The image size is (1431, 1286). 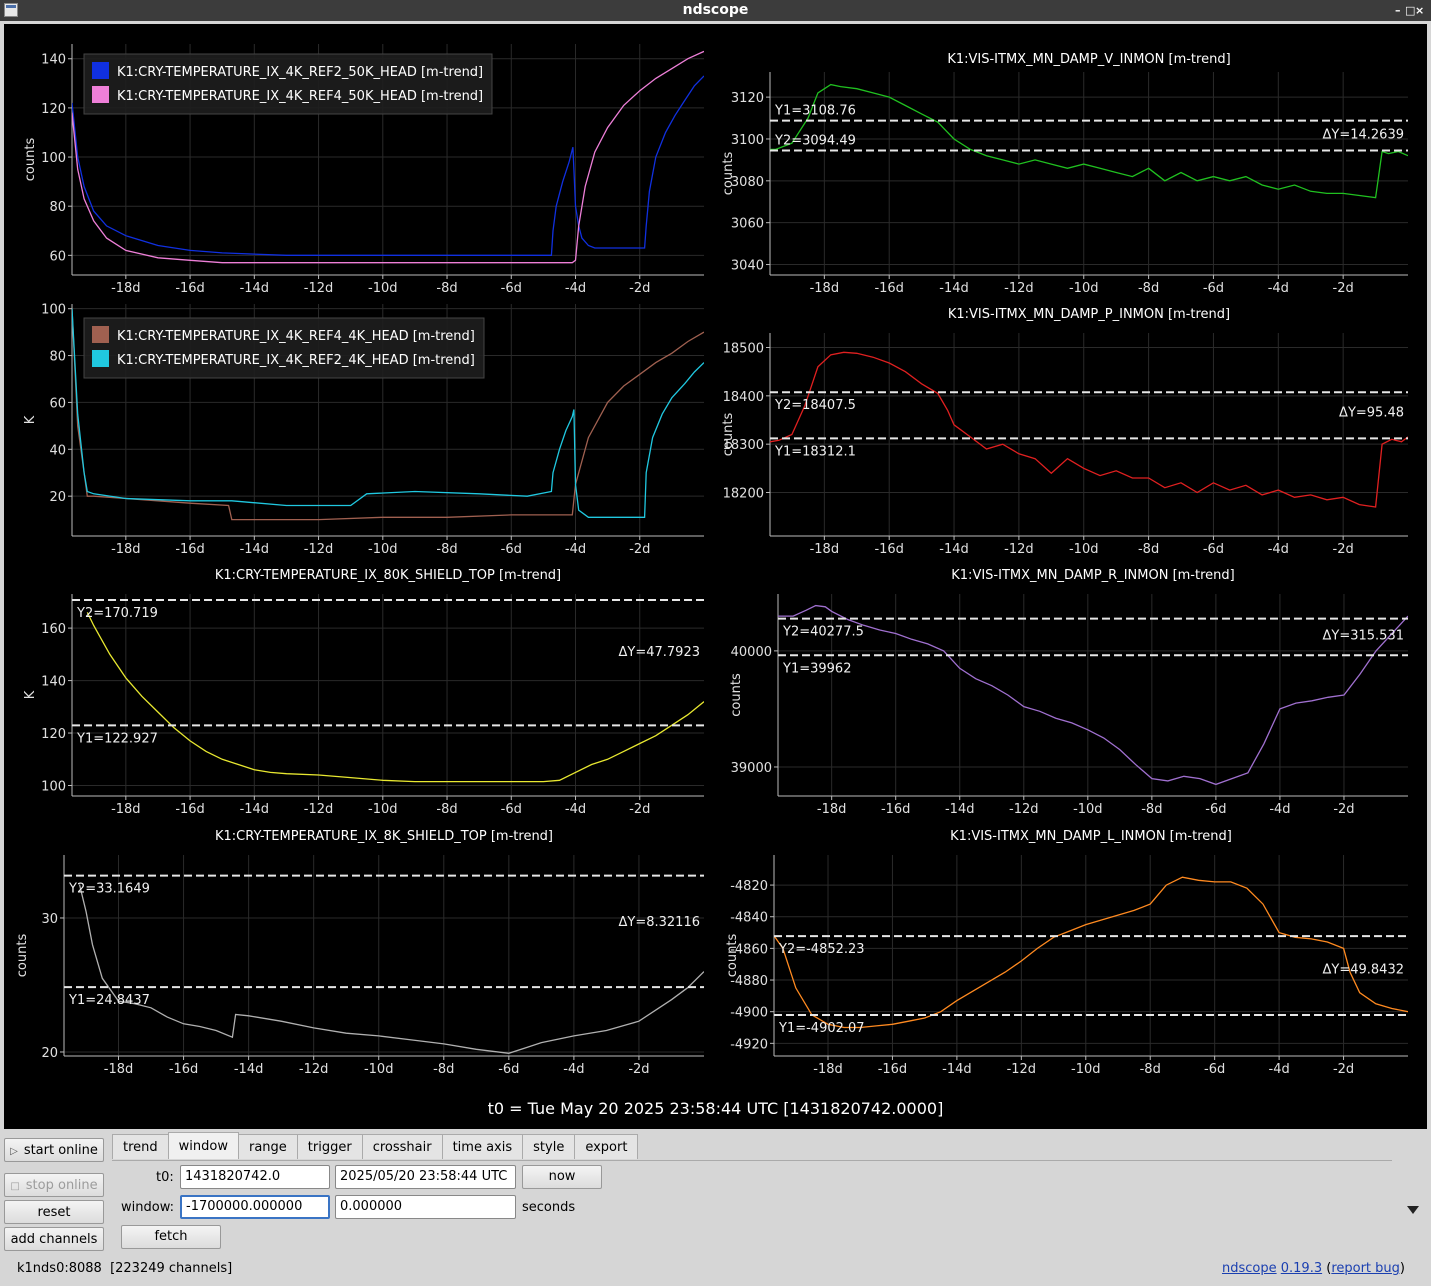 What do you see at coordinates (549, 1207) in the screenshot?
I see `seconds-label: seconds` at bounding box center [549, 1207].